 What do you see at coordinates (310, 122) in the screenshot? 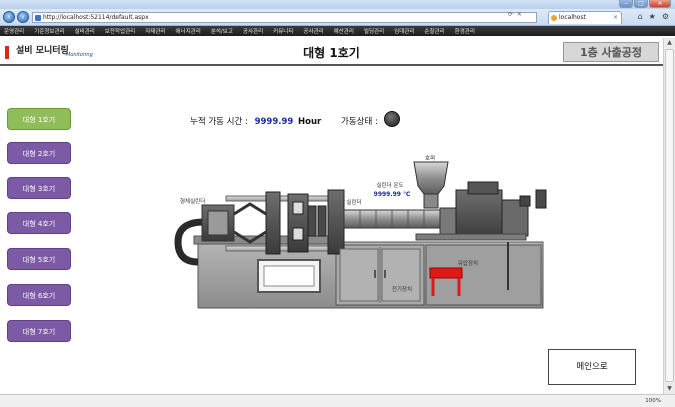
I see `runtime-unit: Hour` at bounding box center [310, 122].